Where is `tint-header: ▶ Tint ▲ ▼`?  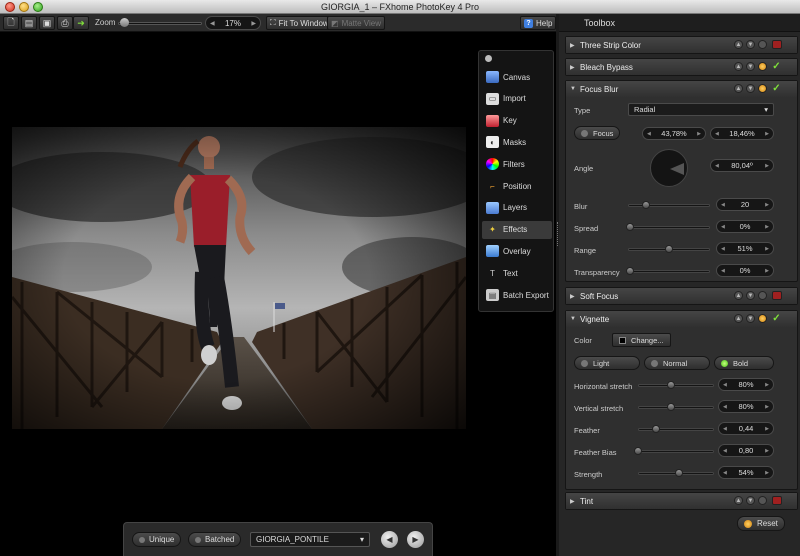
tint-header: ▶ Tint ▲ ▼ is located at coordinates (681, 501).